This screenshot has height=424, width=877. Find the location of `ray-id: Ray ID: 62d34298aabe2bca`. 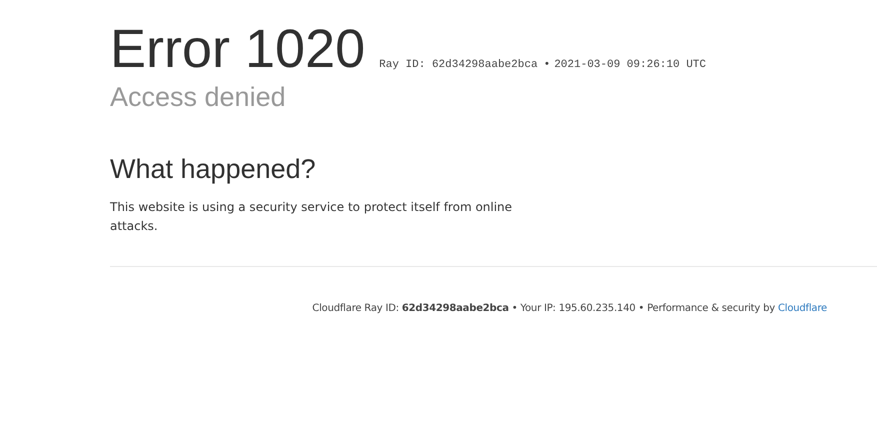

ray-id: Ray ID: 62d34298aabe2bca is located at coordinates (458, 65).